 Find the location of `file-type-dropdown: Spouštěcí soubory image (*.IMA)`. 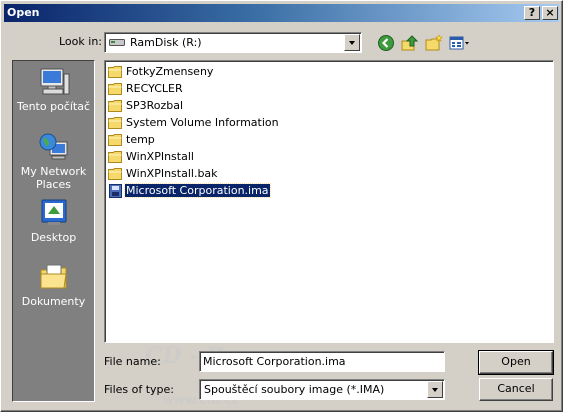

file-type-dropdown: Spouštěcí soubory image (*.IMA) is located at coordinates (322, 389).